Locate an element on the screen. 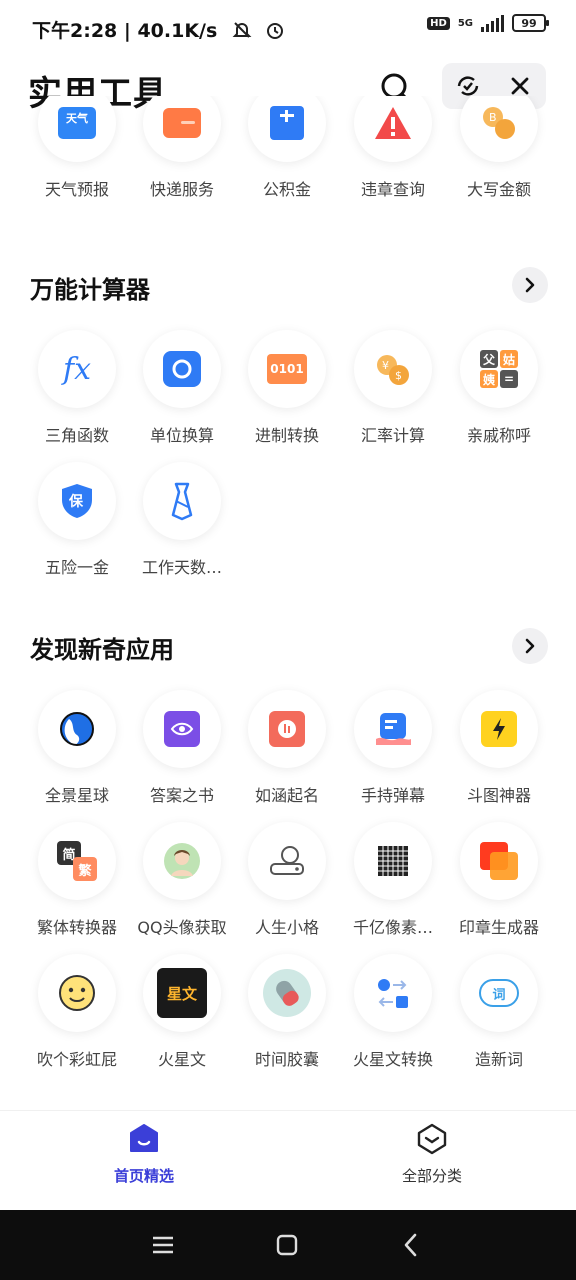 Image resolution: width=576 pixels, height=1280 pixels. violation-icon is located at coordinates (393, 123).